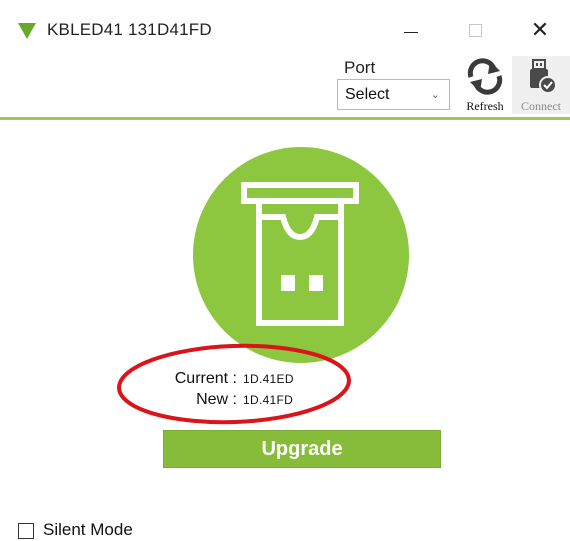  What do you see at coordinates (367, 94) in the screenshot?
I see `port-select-value: Select` at bounding box center [367, 94].